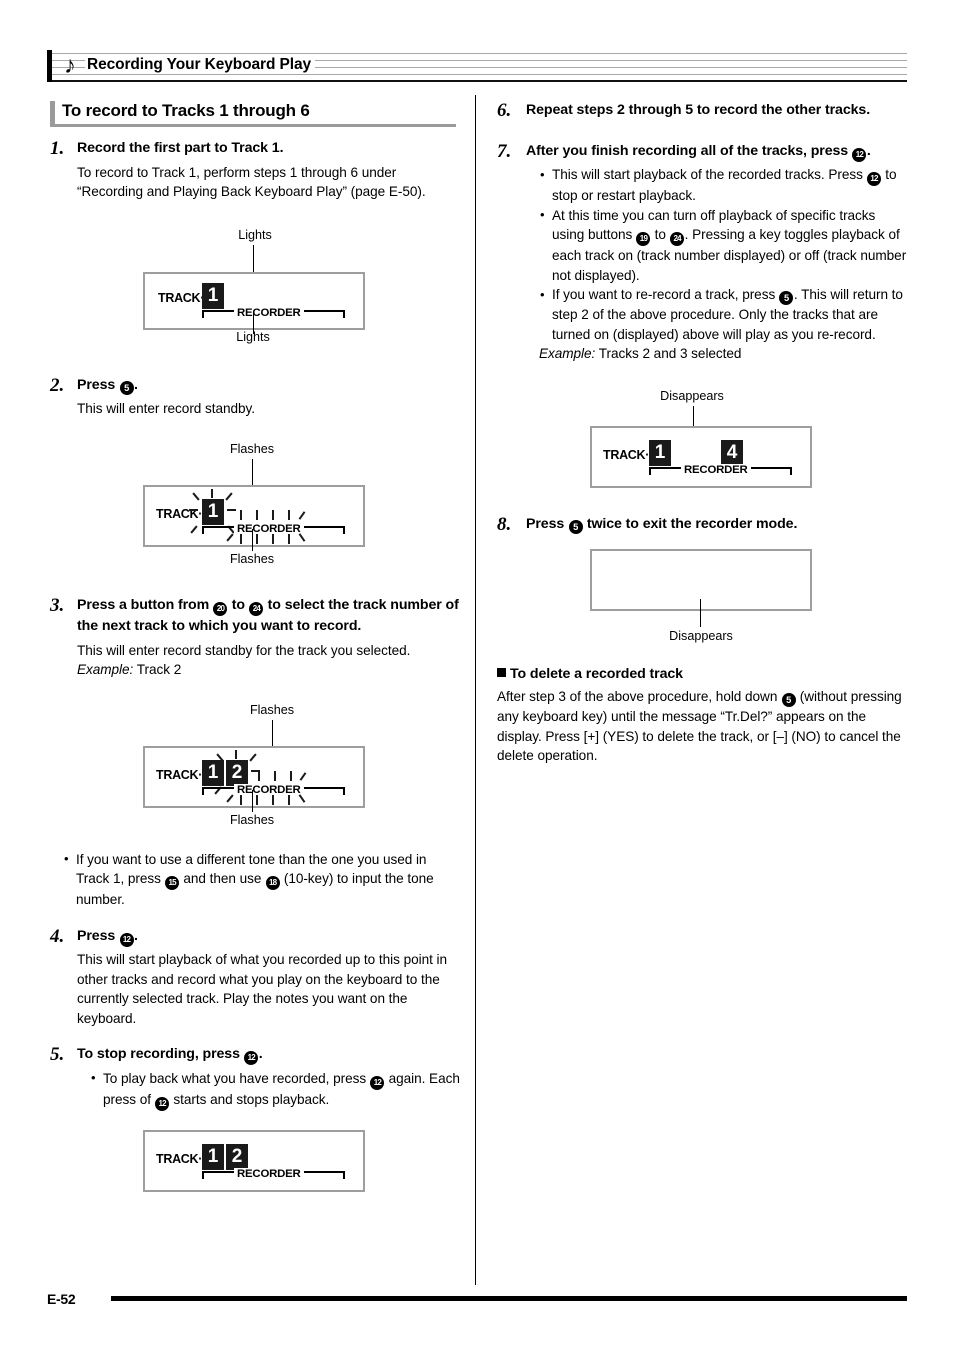 The image size is (954, 1348). What do you see at coordinates (547, 523) in the screenshot?
I see `step-8-title-pre: Press` at bounding box center [547, 523].